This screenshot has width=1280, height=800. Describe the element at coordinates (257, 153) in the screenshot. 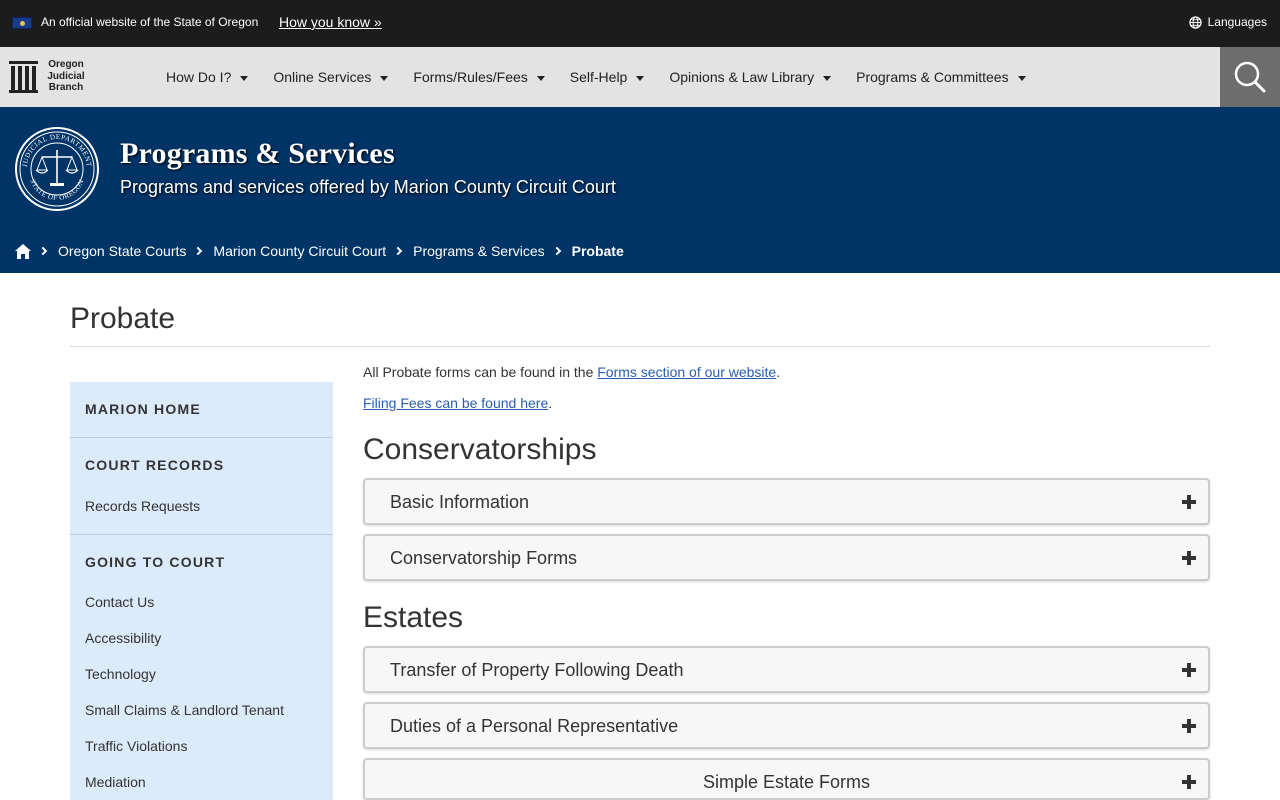

I see `hero-title: Programs & Services` at that location.